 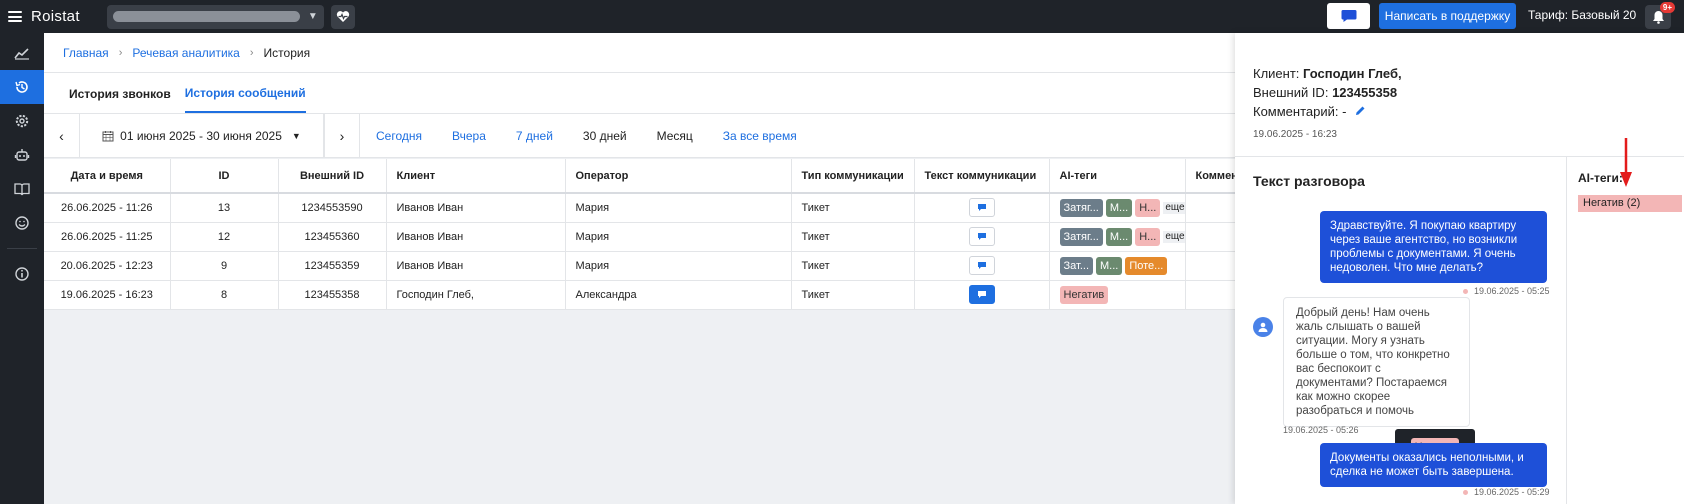 I want to click on period-yesterday: Вчера, so click(x=469, y=136).